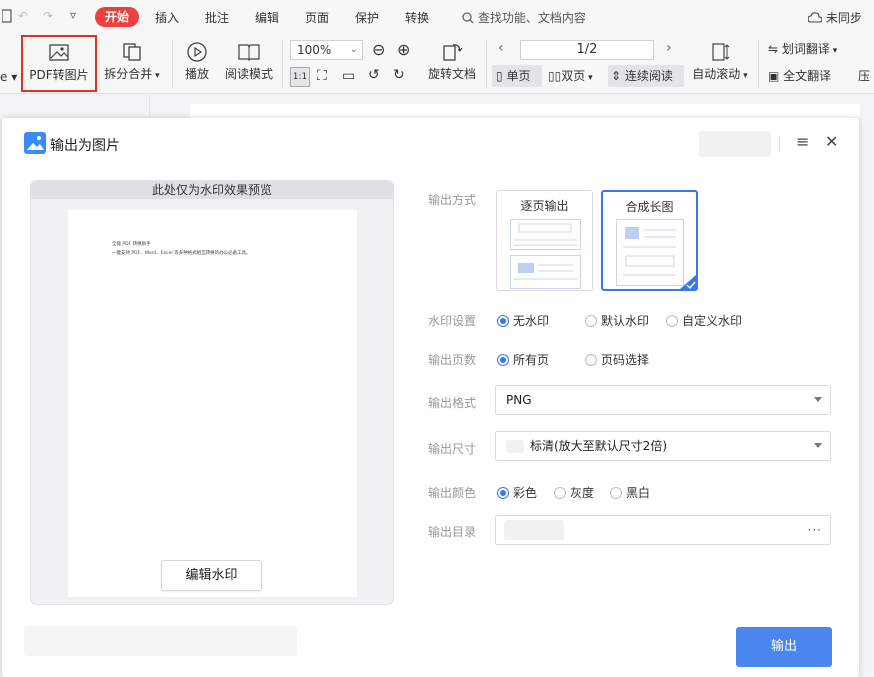  I want to click on color-bw-radio: 黑白, so click(630, 492).